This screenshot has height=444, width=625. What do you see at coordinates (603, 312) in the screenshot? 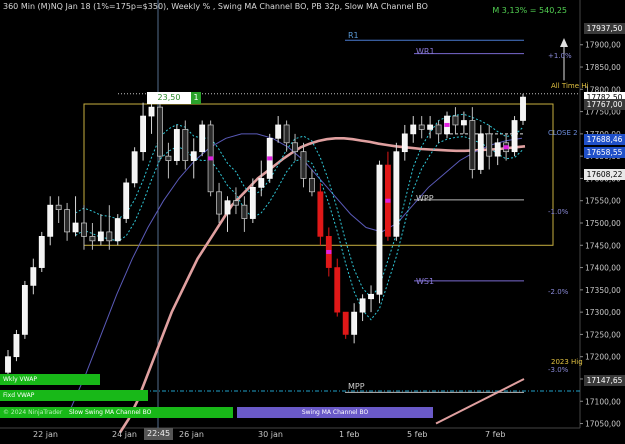
I see `price-tick-label: 17300,00` at bounding box center [603, 312].